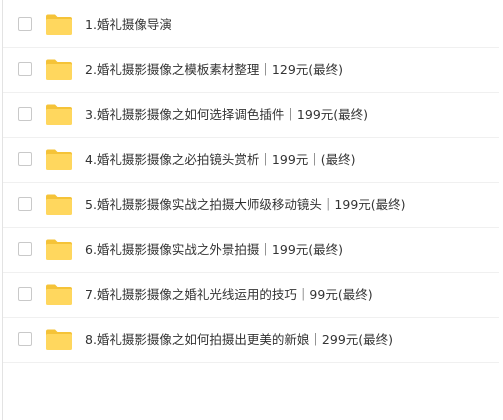  I want to click on file-row: 3.婚礼摄影摄像之如何选择调色插件｜199元(最终), so click(251, 116).